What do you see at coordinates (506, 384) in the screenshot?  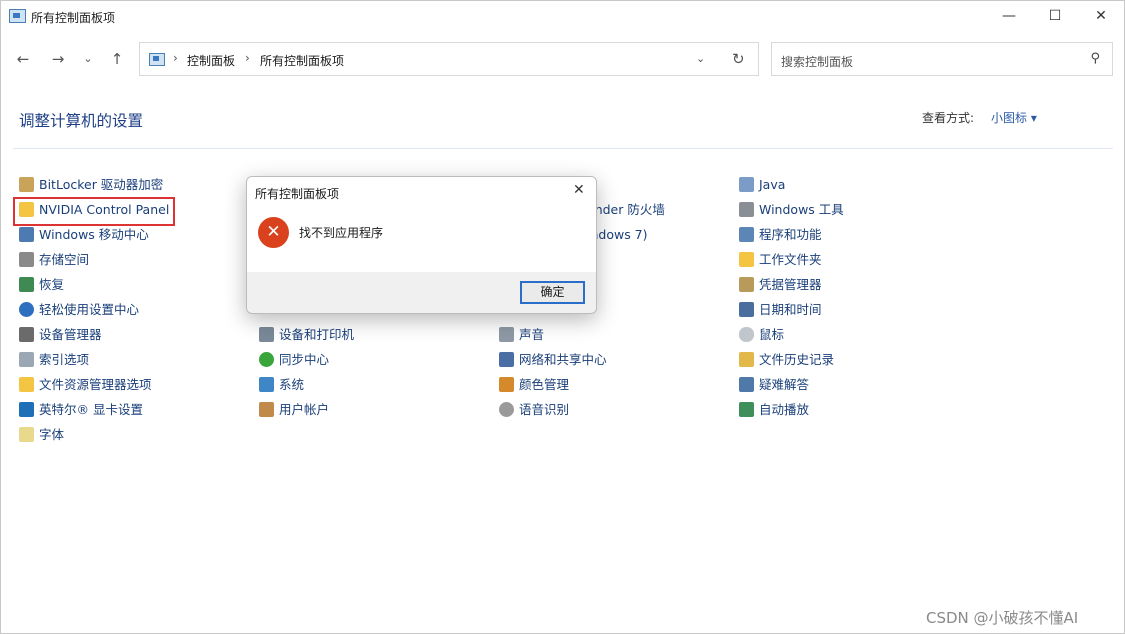 I see `color-management-icon` at bounding box center [506, 384].